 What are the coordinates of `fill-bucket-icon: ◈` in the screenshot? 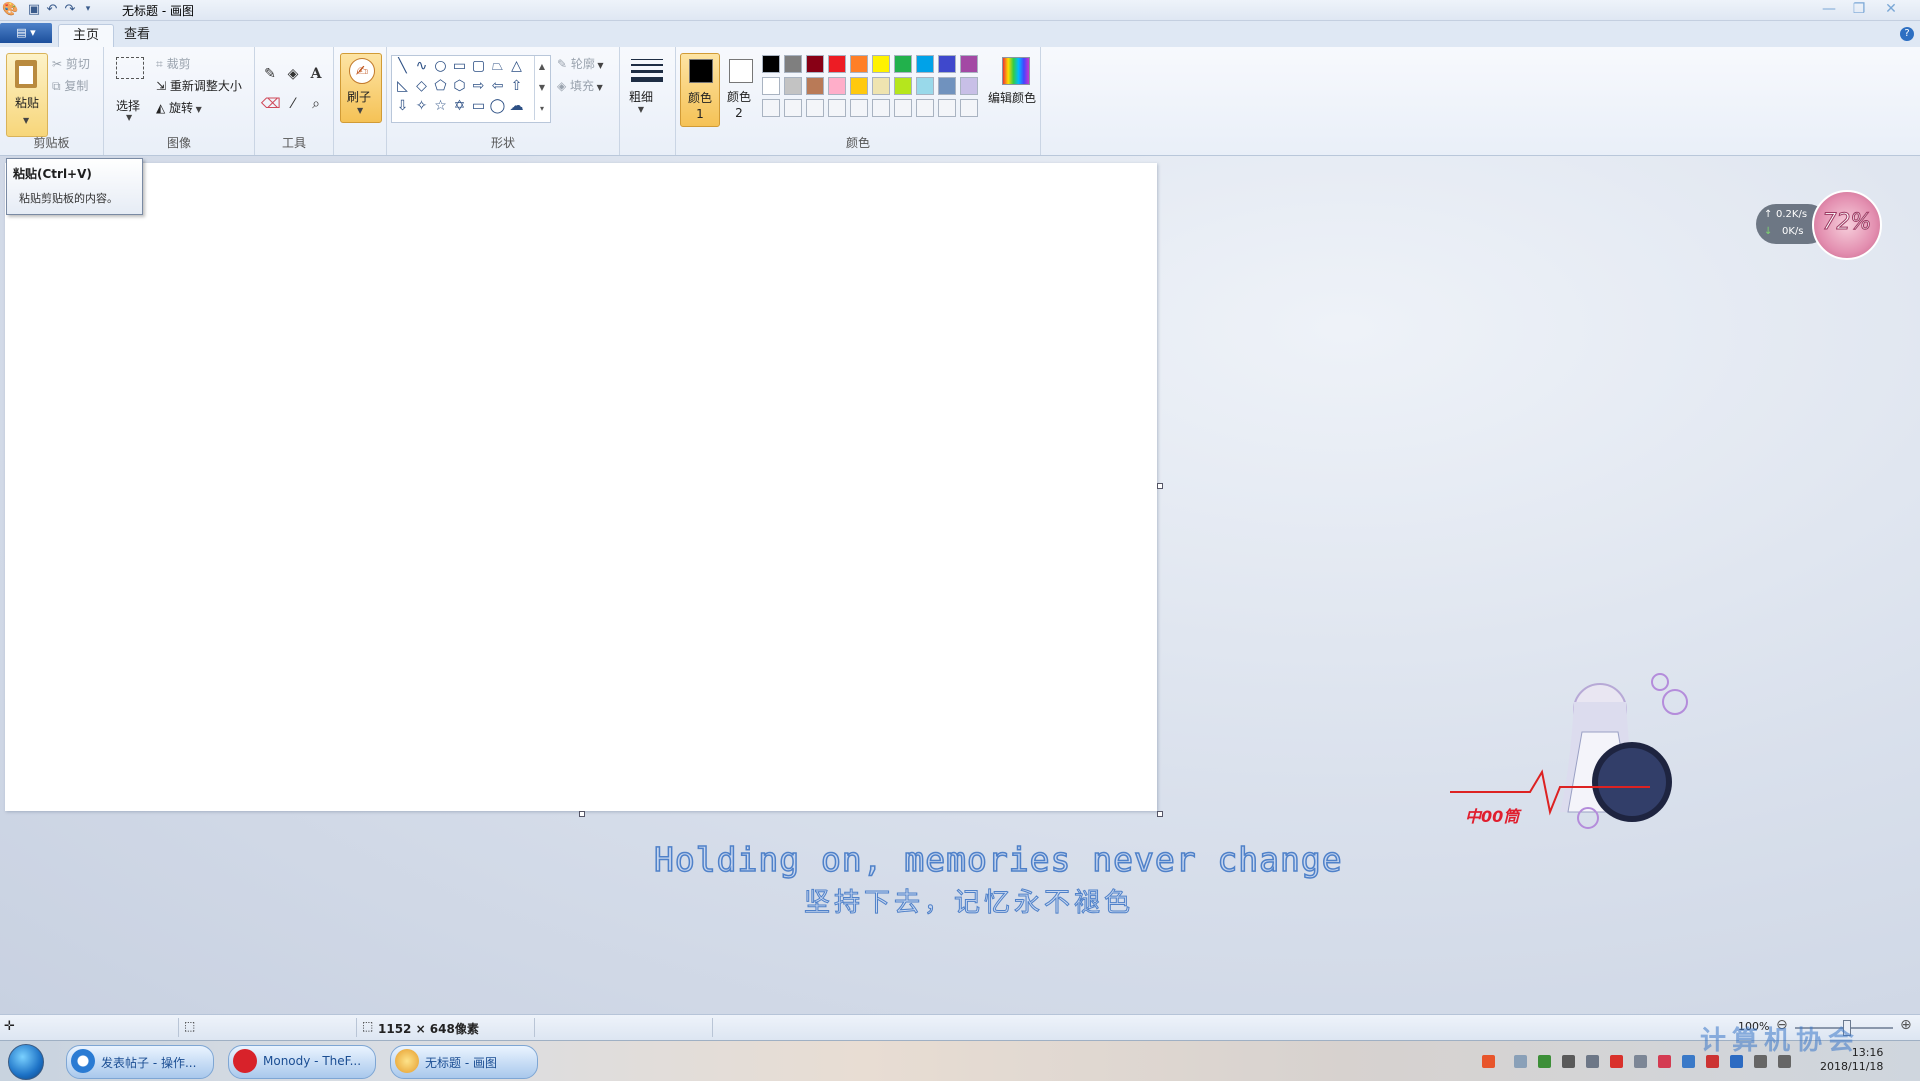 It's located at (293, 74).